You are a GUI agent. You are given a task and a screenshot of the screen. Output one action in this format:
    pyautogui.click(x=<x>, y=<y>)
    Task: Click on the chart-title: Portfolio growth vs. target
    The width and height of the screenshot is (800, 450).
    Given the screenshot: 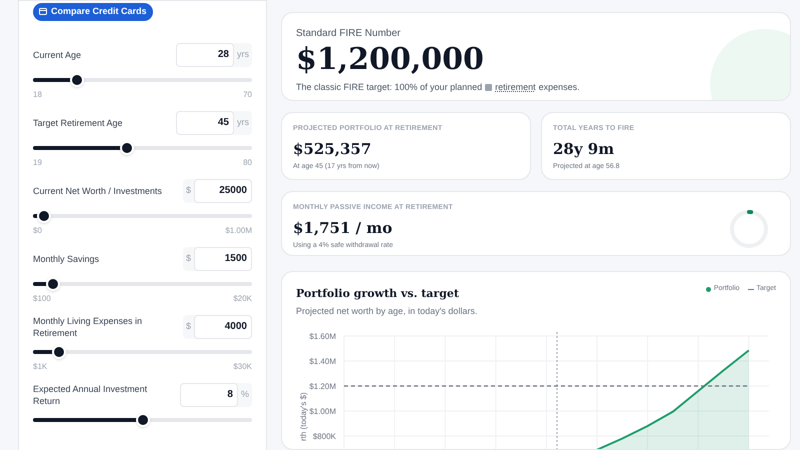 What is the action you would take?
    pyautogui.click(x=378, y=294)
    